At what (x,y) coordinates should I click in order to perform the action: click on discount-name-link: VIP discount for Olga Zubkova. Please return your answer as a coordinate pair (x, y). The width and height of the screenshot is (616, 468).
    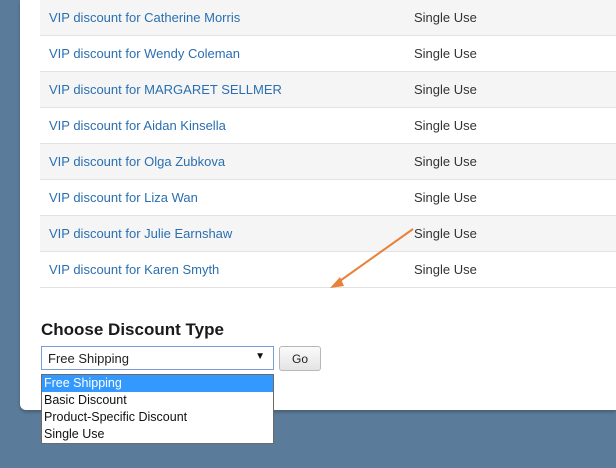
    Looking at the image, I should click on (227, 161).